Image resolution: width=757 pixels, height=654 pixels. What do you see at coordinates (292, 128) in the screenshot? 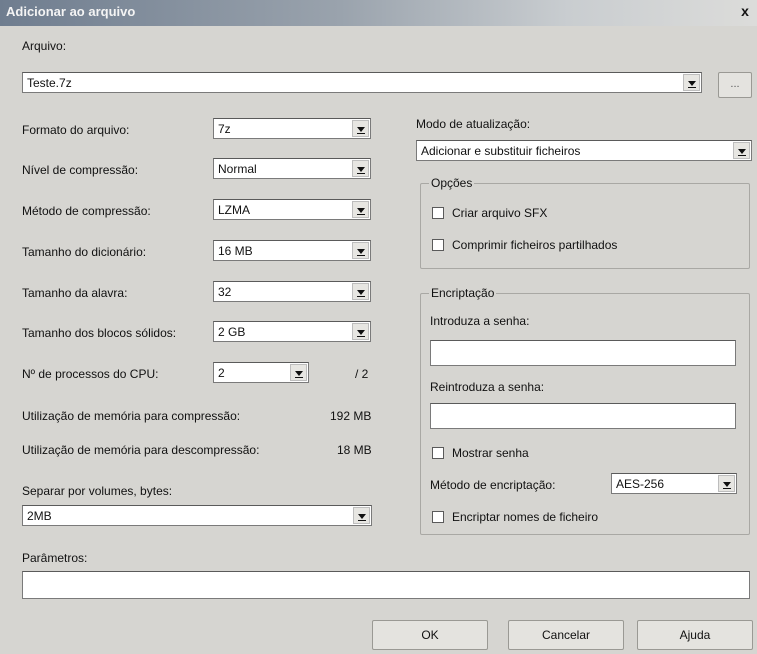
I see `format-combobox: 7z` at bounding box center [292, 128].